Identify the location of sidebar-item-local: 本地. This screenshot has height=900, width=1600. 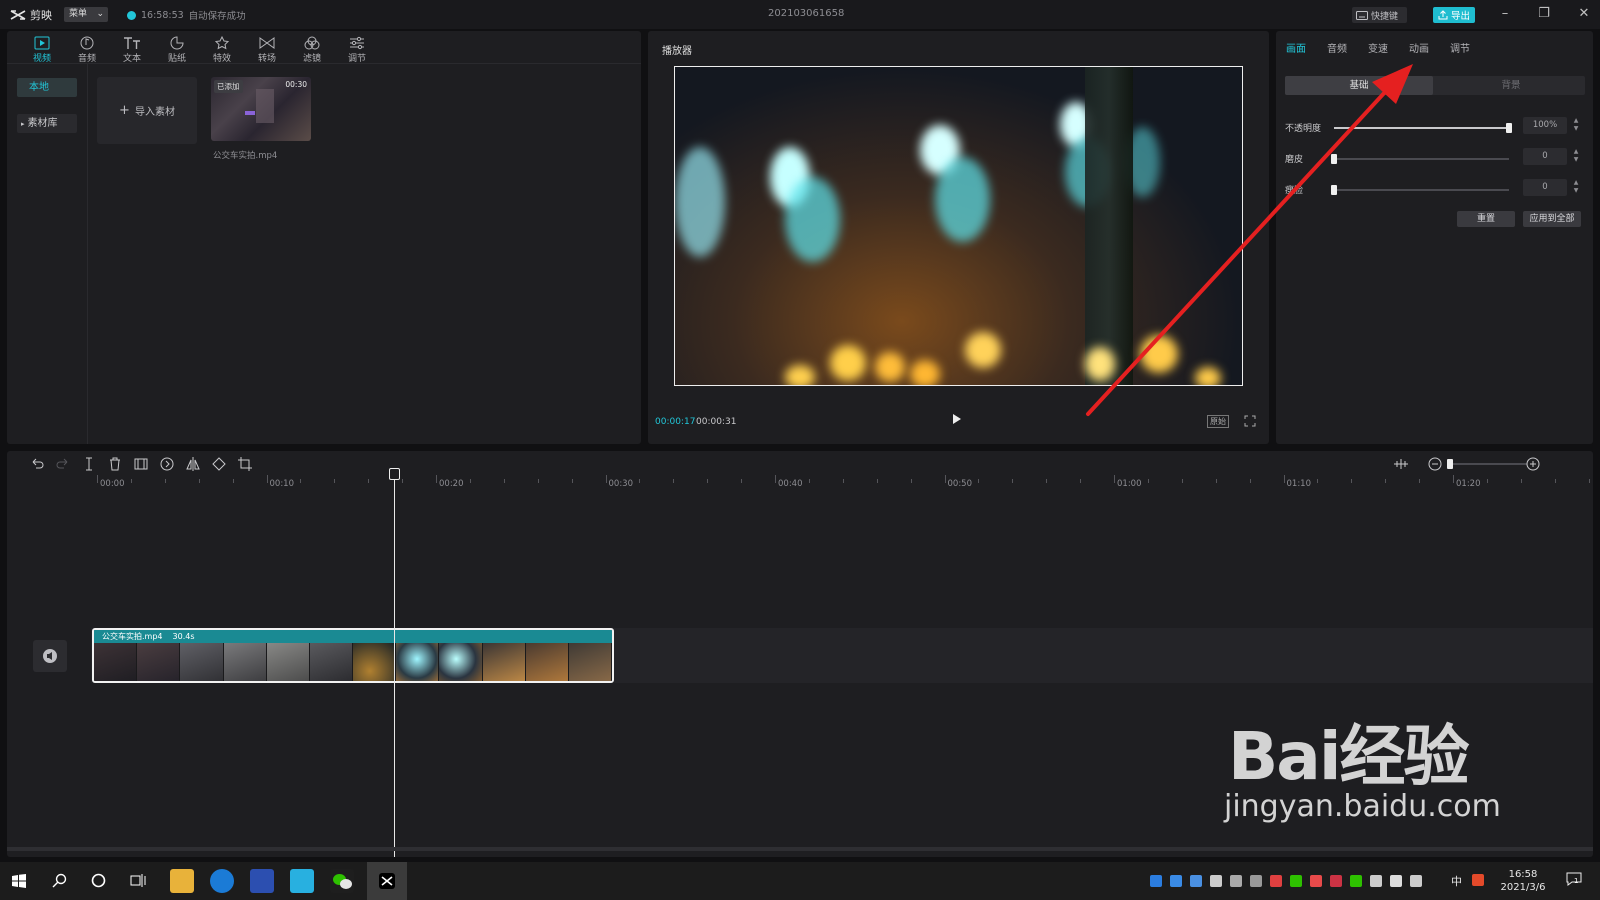
(47, 87).